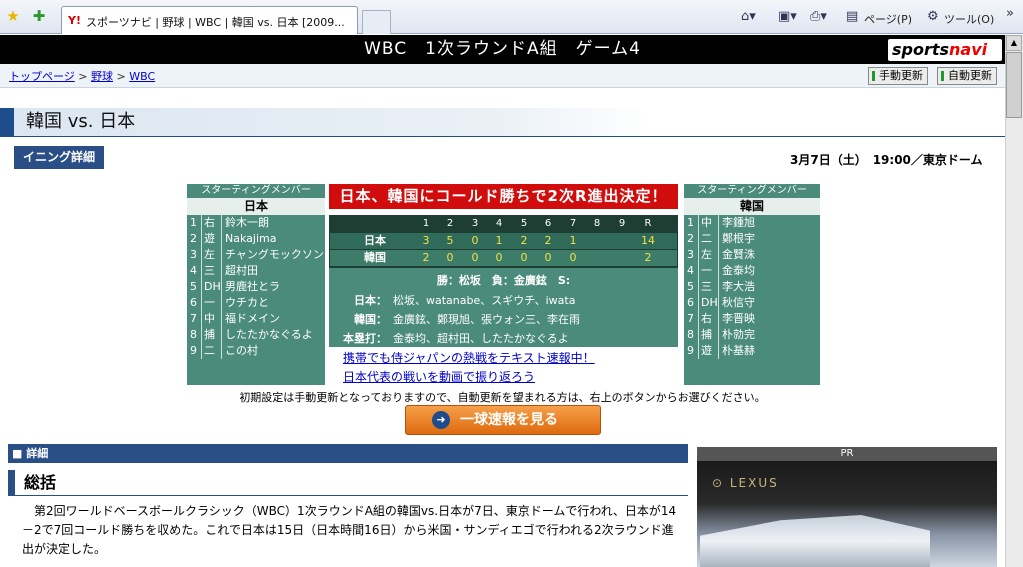 The width and height of the screenshot is (1023, 567). Describe the element at coordinates (211, 303) in the screenshot. I see `position: 一` at that location.